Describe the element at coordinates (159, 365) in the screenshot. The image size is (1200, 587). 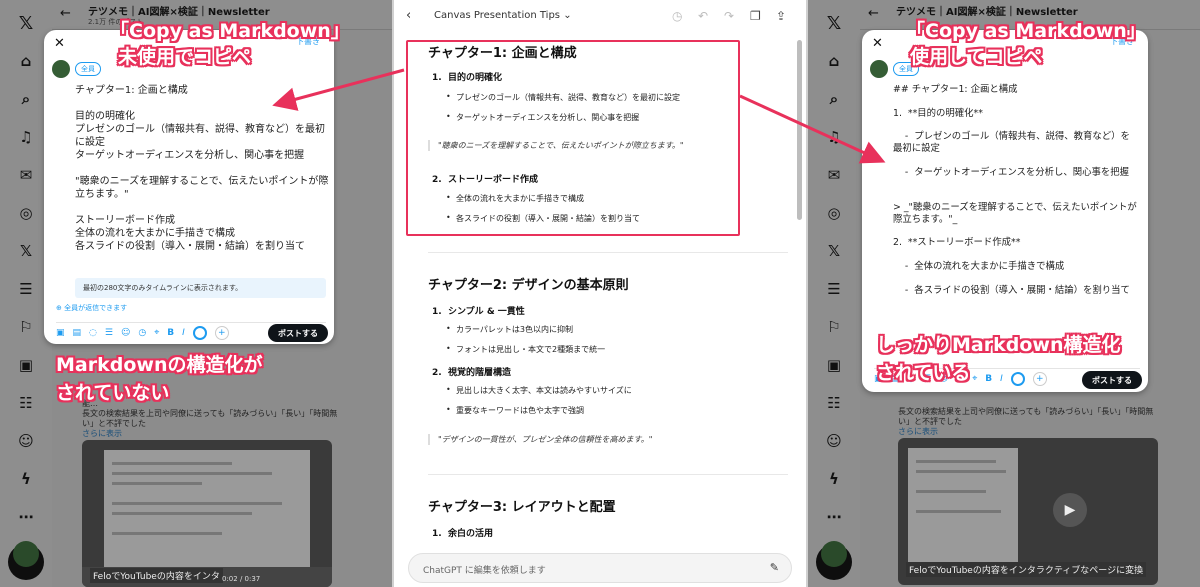
I see `annotation-label: Markdownの構造化が` at that location.